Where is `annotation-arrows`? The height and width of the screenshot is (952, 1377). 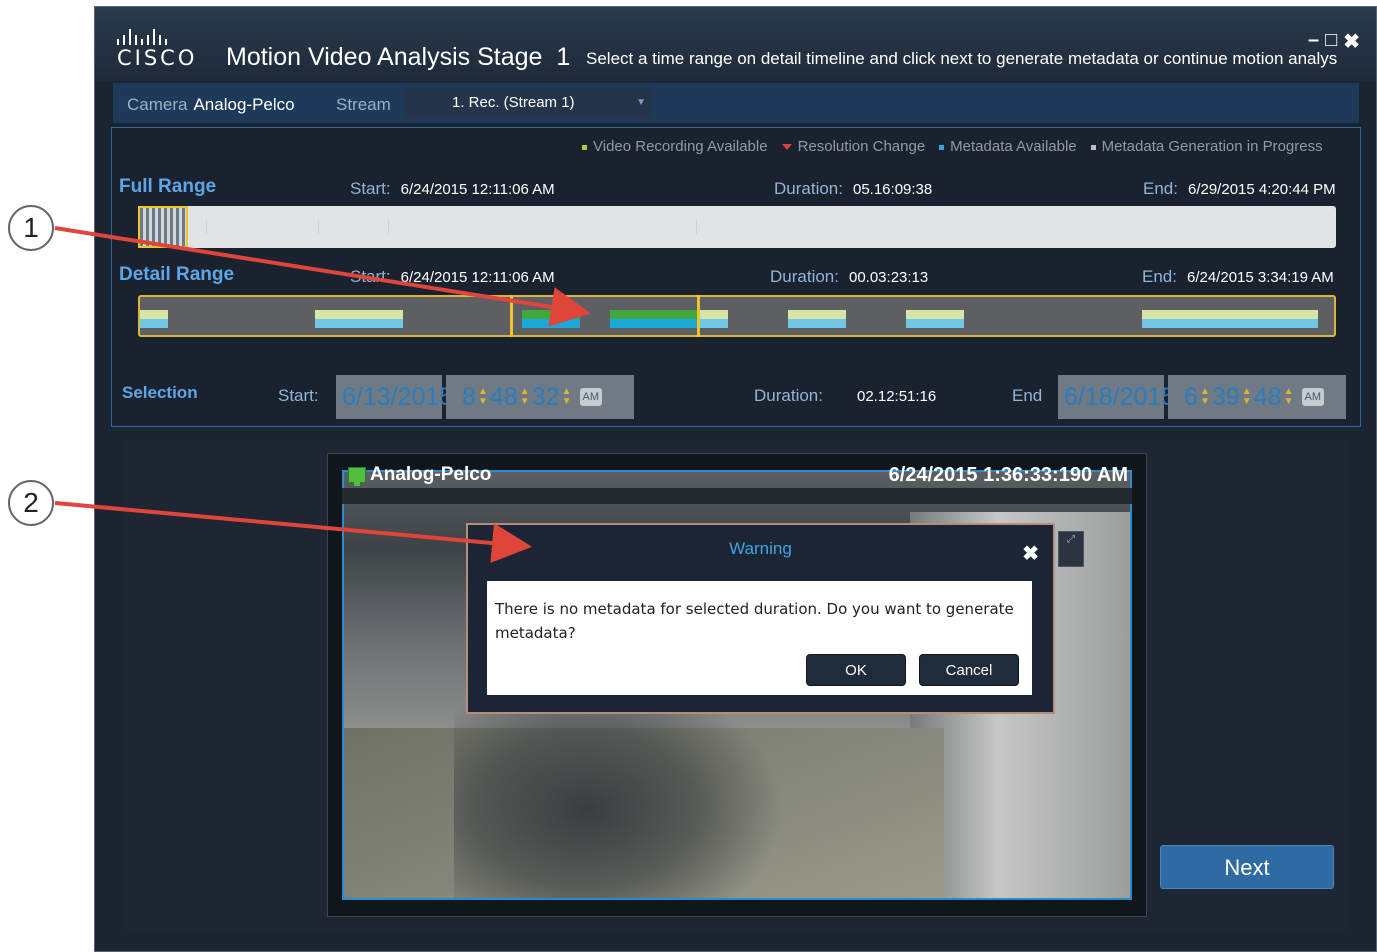
annotation-arrows is located at coordinates (322, 394).